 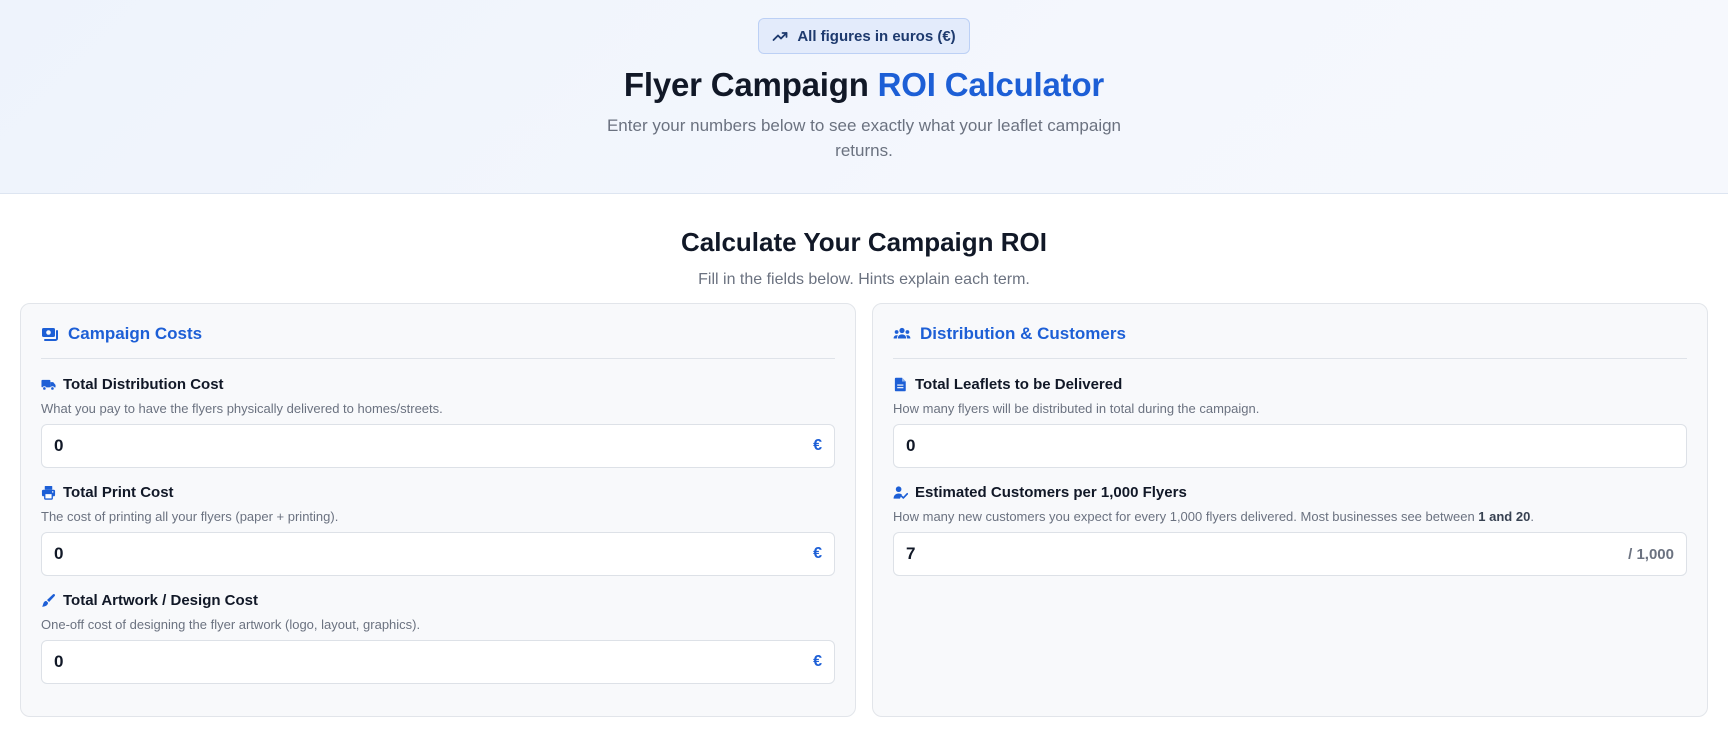 I want to click on artwork-cost-input-wrap: €, so click(x=438, y=662).